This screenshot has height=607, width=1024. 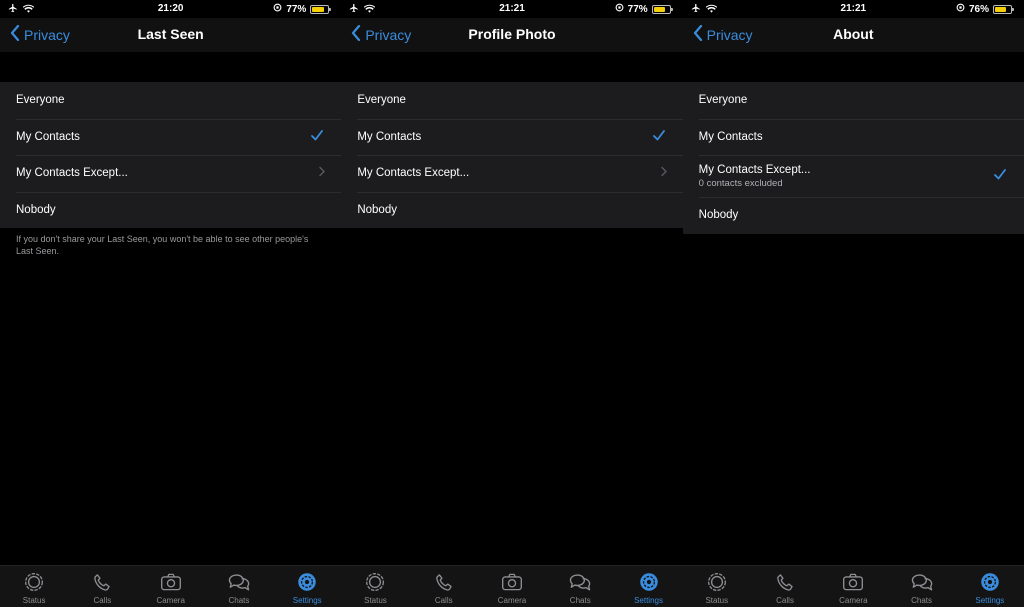 What do you see at coordinates (740, 183) in the screenshot?
I see `option-sublabel: 0 contacts excluded` at bounding box center [740, 183].